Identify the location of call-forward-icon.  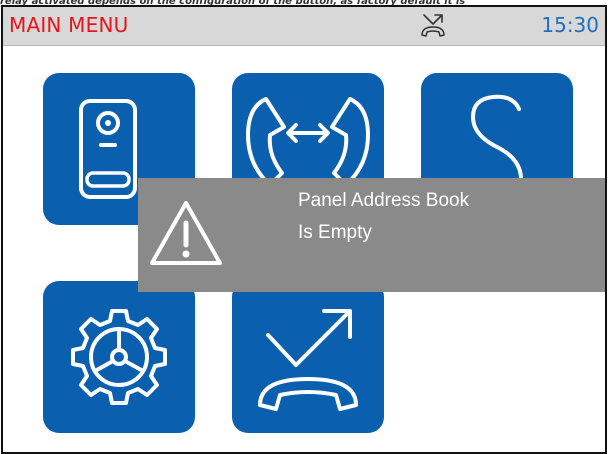
(308, 360).